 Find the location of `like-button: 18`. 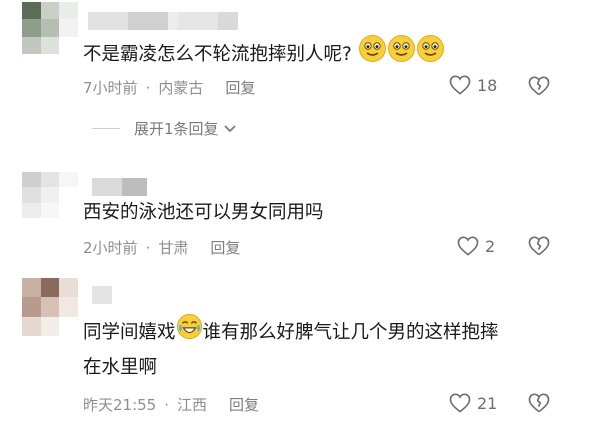

like-button: 18 is located at coordinates (473, 85).